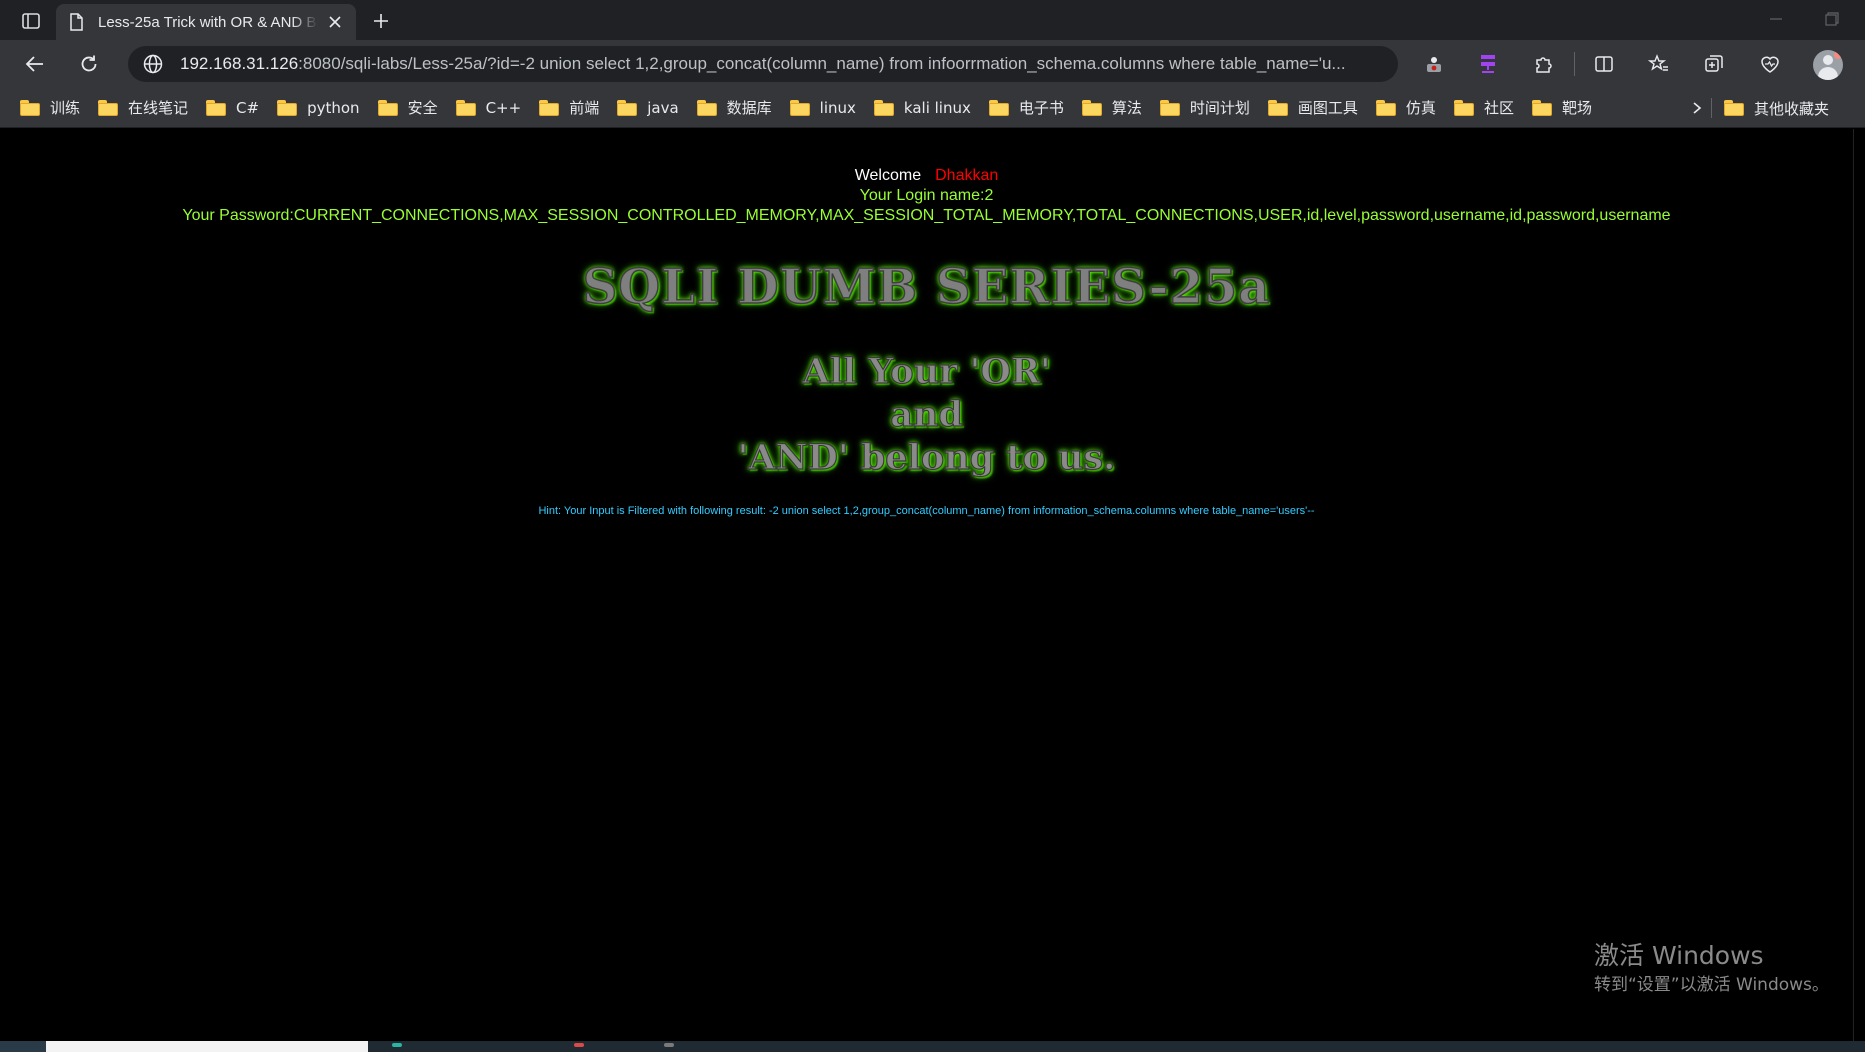  I want to click on bookmark-label: 电子书, so click(1041, 108).